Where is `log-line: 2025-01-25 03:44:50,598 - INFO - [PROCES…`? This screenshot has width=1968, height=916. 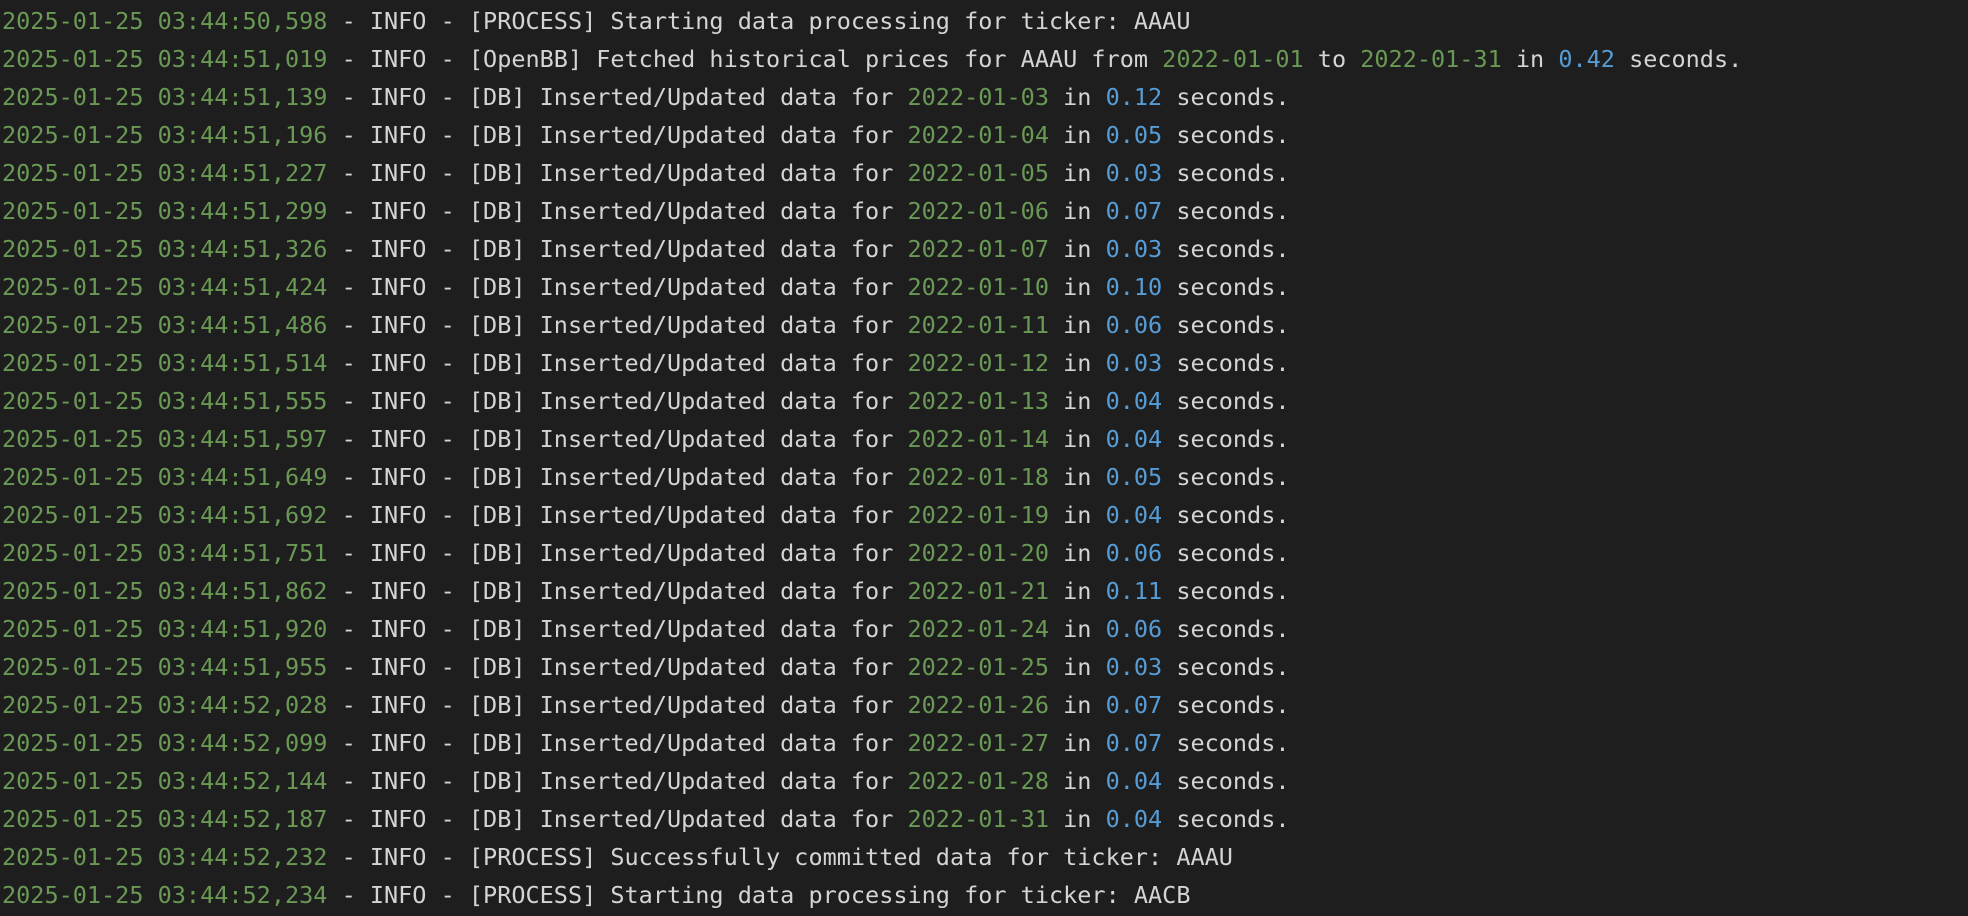 log-line: 2025-01-25 03:44:50,598 - INFO - [PROCES… is located at coordinates (985, 21).